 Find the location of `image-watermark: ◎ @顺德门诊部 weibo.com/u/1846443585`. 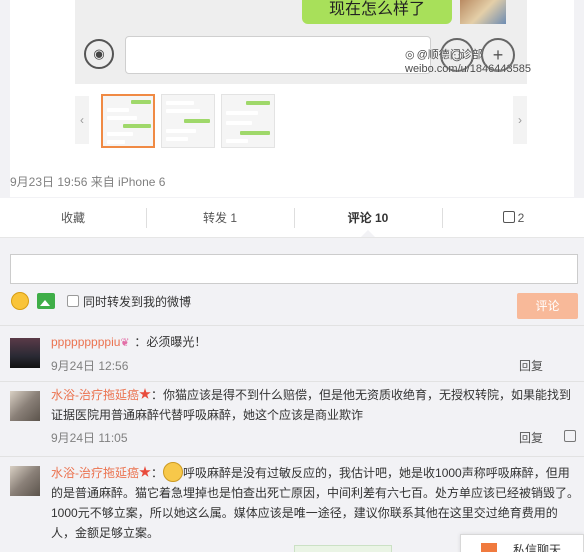

image-watermark: ◎ @顺德门诊部 weibo.com/u/1846443585 is located at coordinates (470, 62).